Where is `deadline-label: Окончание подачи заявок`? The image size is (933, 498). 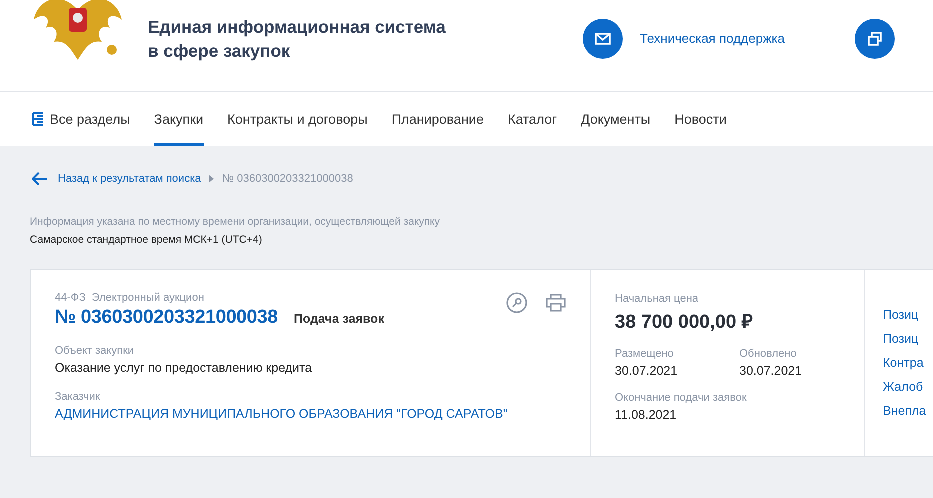 deadline-label: Окончание подачи заявок is located at coordinates (681, 398).